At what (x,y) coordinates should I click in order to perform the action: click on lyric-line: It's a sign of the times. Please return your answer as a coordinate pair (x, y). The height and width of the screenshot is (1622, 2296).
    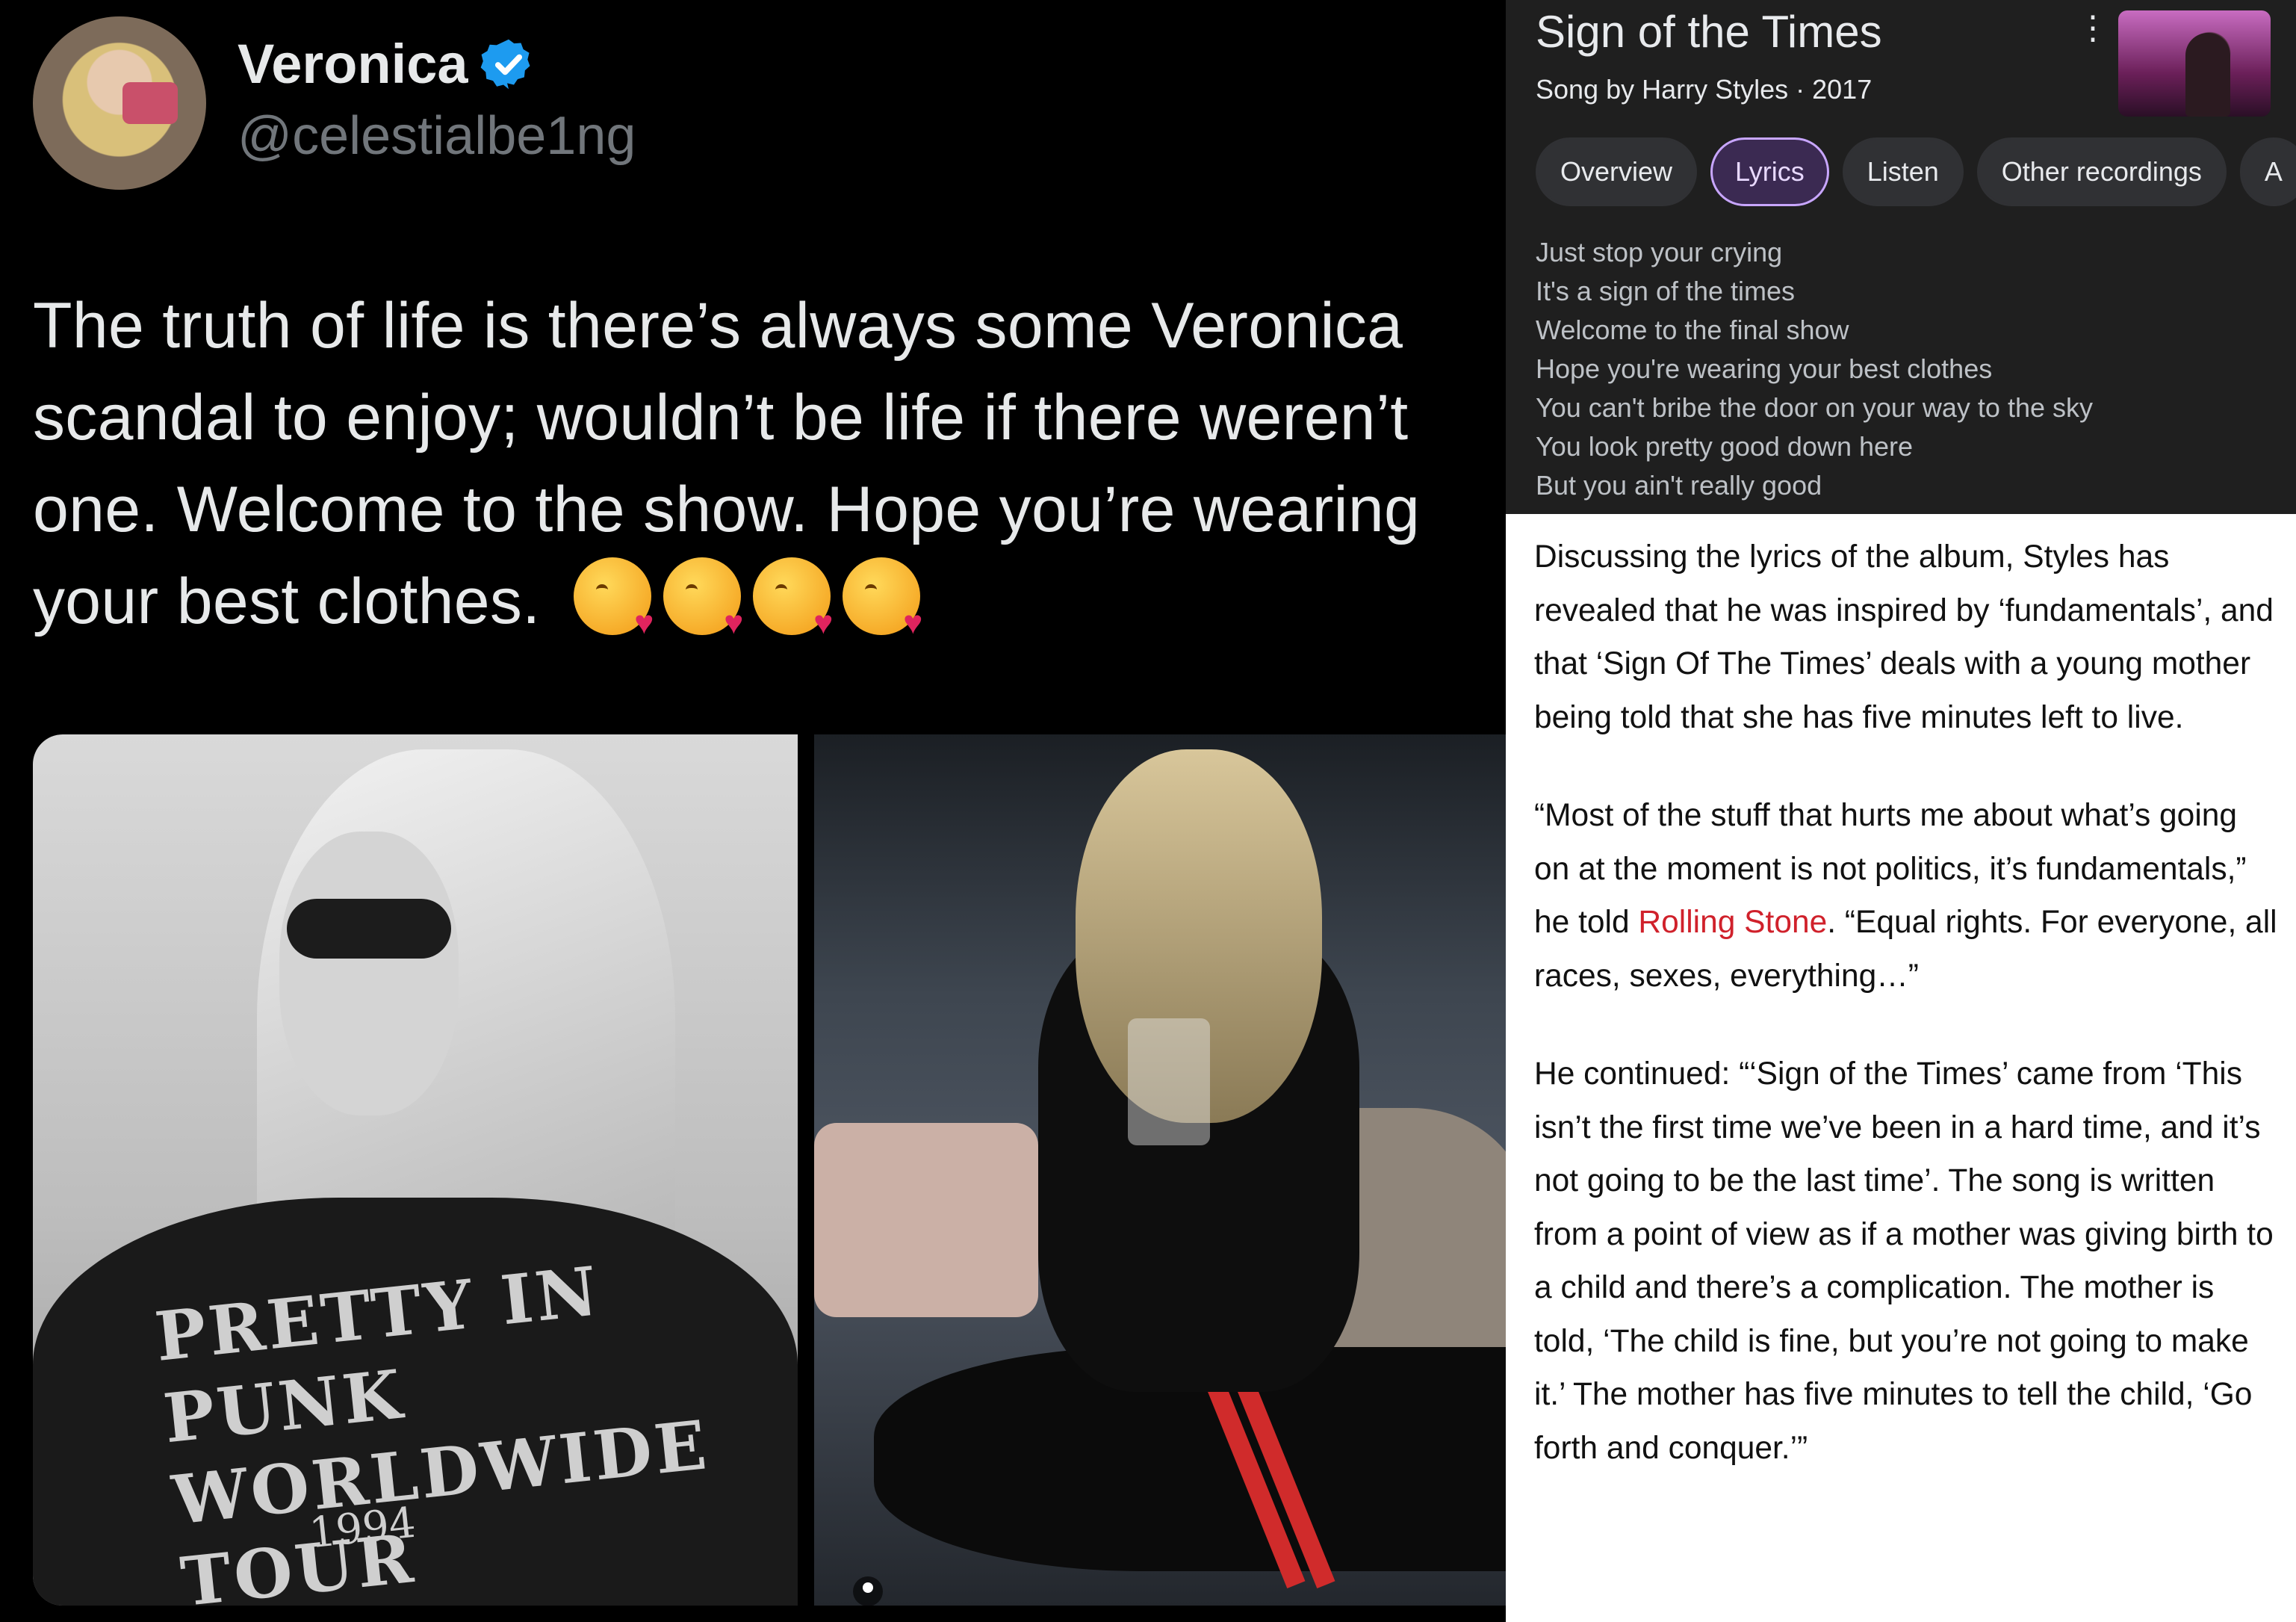
    Looking at the image, I should click on (1666, 291).